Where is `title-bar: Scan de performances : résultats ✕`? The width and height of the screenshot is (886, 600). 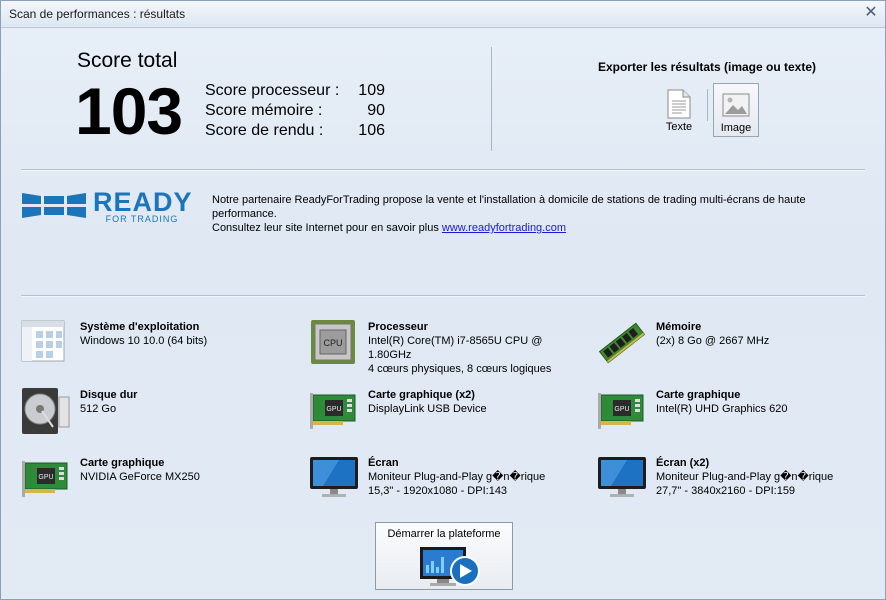 title-bar: Scan de performances : résultats ✕ is located at coordinates (443, 14).